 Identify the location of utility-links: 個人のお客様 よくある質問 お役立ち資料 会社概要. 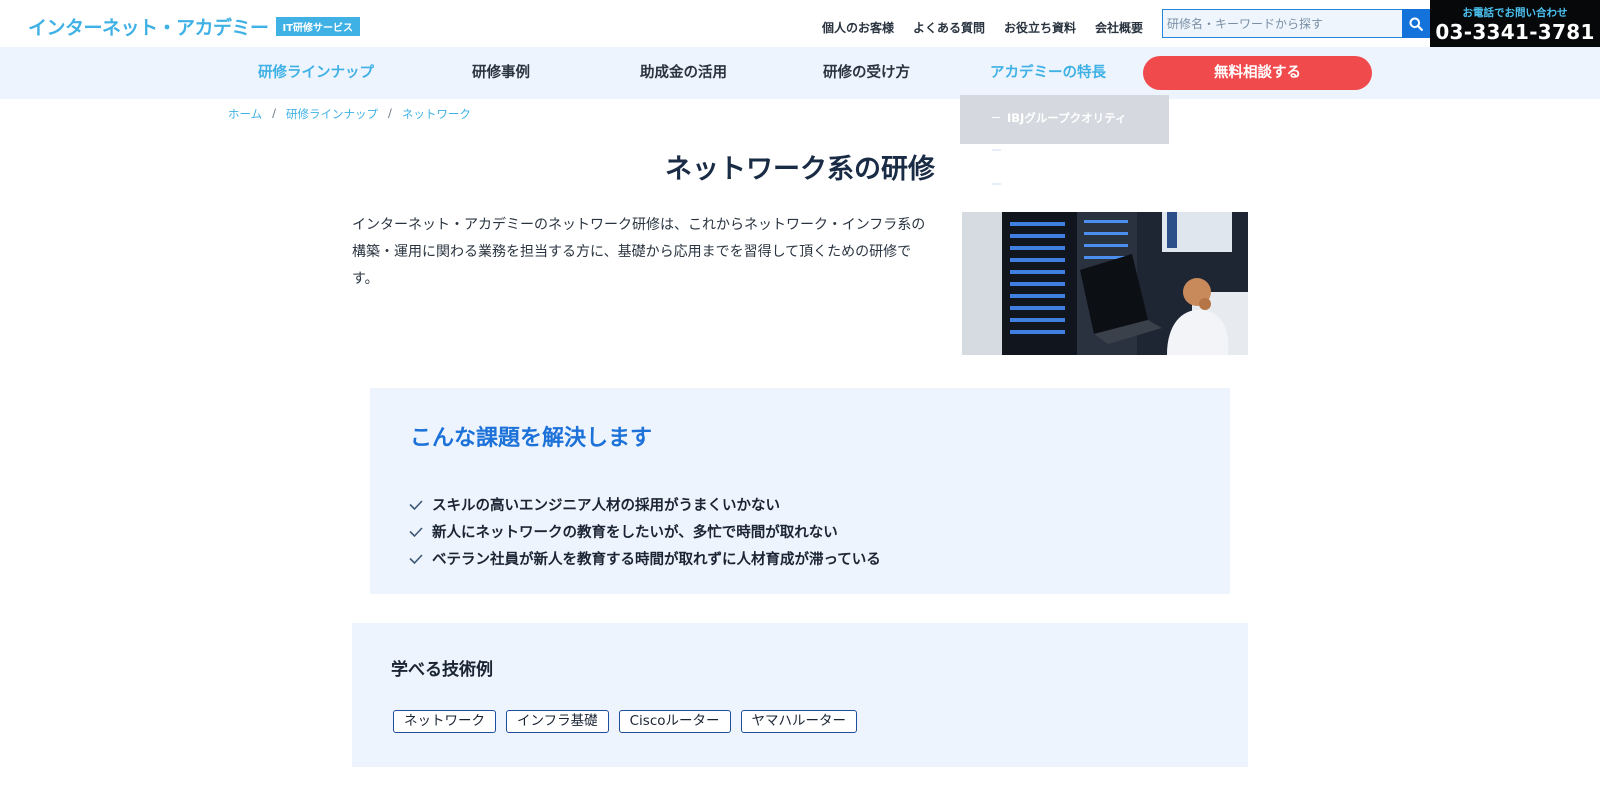
(982, 27).